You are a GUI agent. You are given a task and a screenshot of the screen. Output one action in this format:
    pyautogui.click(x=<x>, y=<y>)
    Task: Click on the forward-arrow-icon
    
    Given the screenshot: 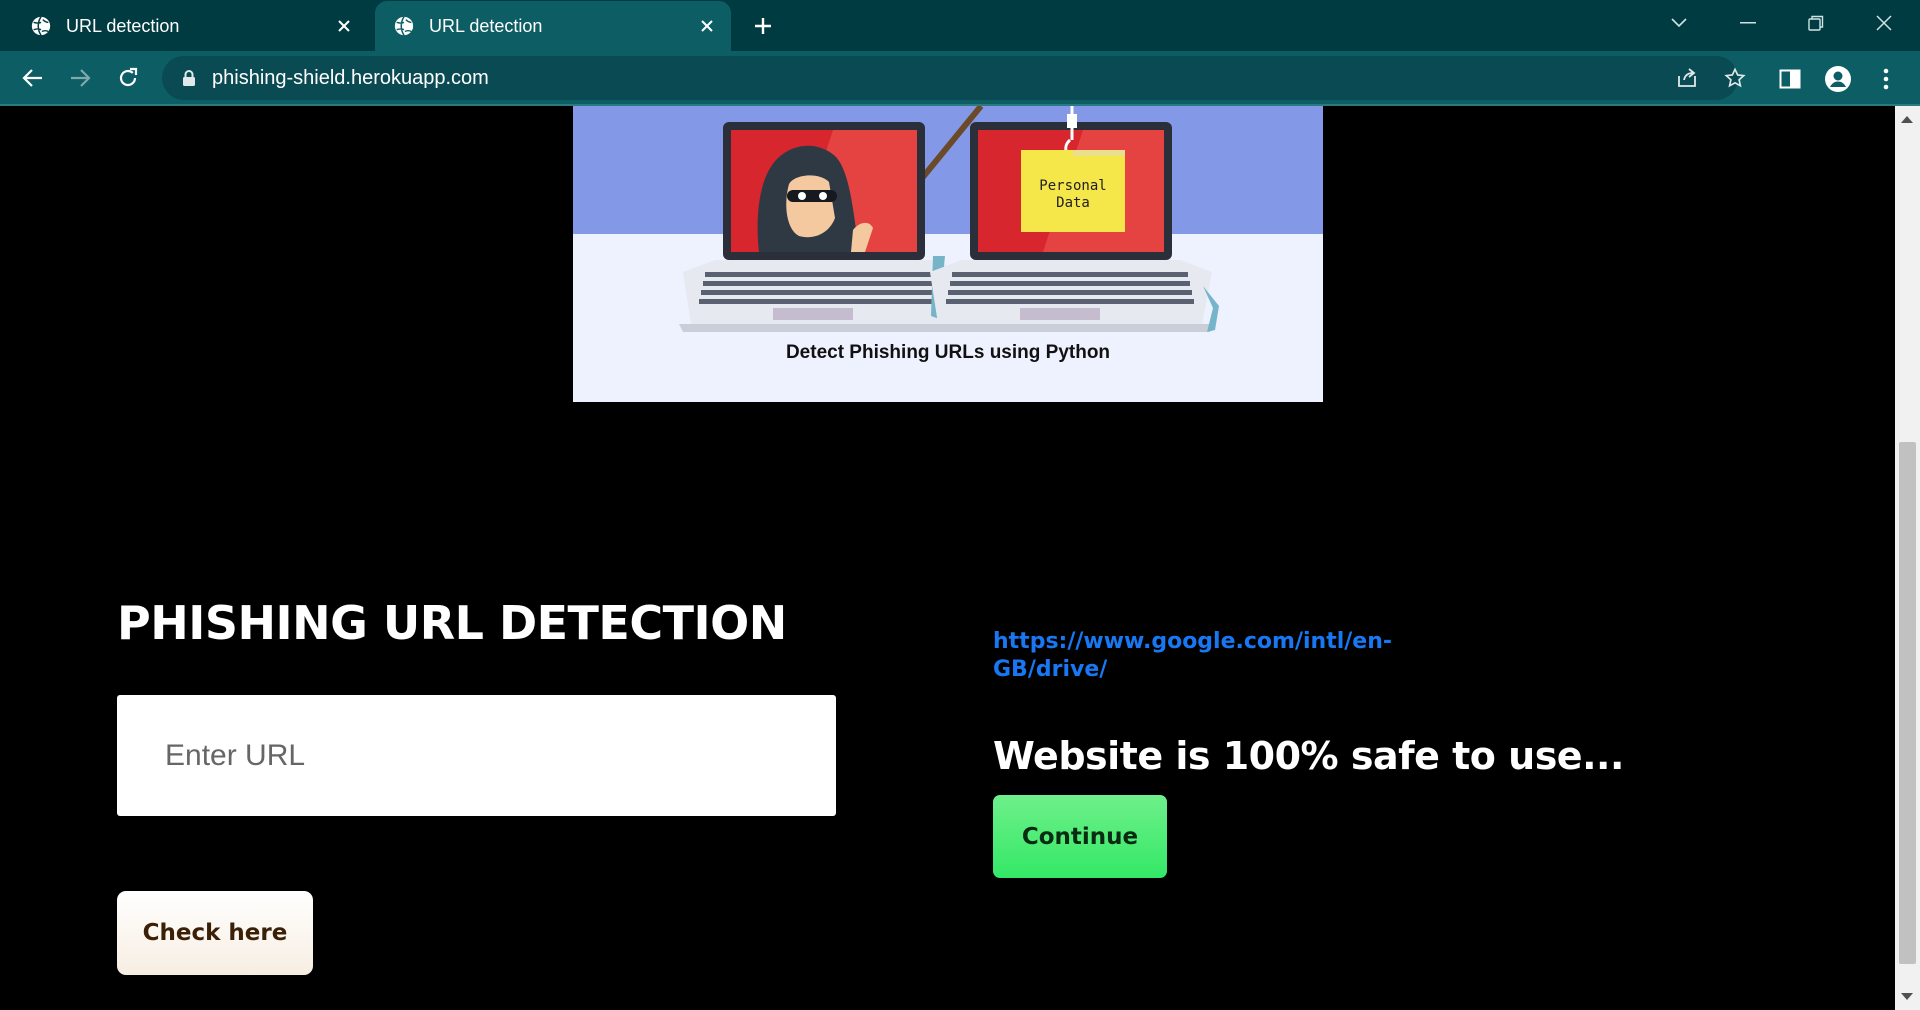 What is the action you would take?
    pyautogui.click(x=80, y=78)
    